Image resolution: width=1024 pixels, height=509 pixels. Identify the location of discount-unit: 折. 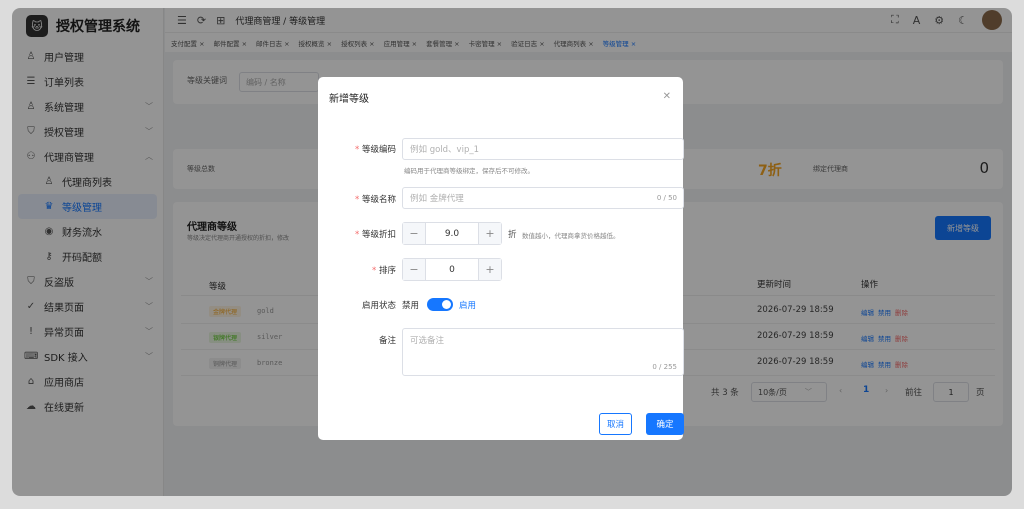
(512, 235).